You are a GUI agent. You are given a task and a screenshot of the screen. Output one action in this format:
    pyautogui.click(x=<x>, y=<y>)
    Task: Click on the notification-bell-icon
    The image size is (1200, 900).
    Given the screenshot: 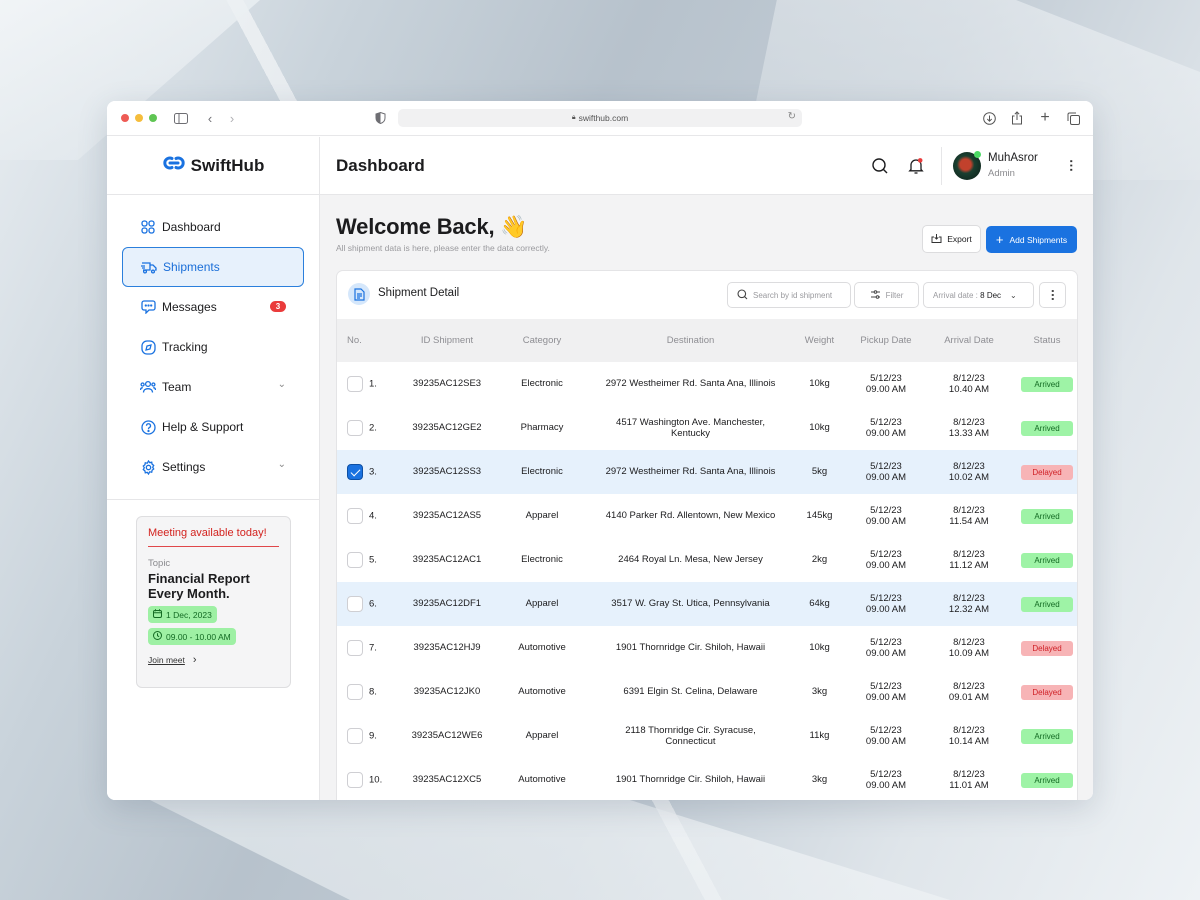 What is the action you would take?
    pyautogui.click(x=916, y=166)
    